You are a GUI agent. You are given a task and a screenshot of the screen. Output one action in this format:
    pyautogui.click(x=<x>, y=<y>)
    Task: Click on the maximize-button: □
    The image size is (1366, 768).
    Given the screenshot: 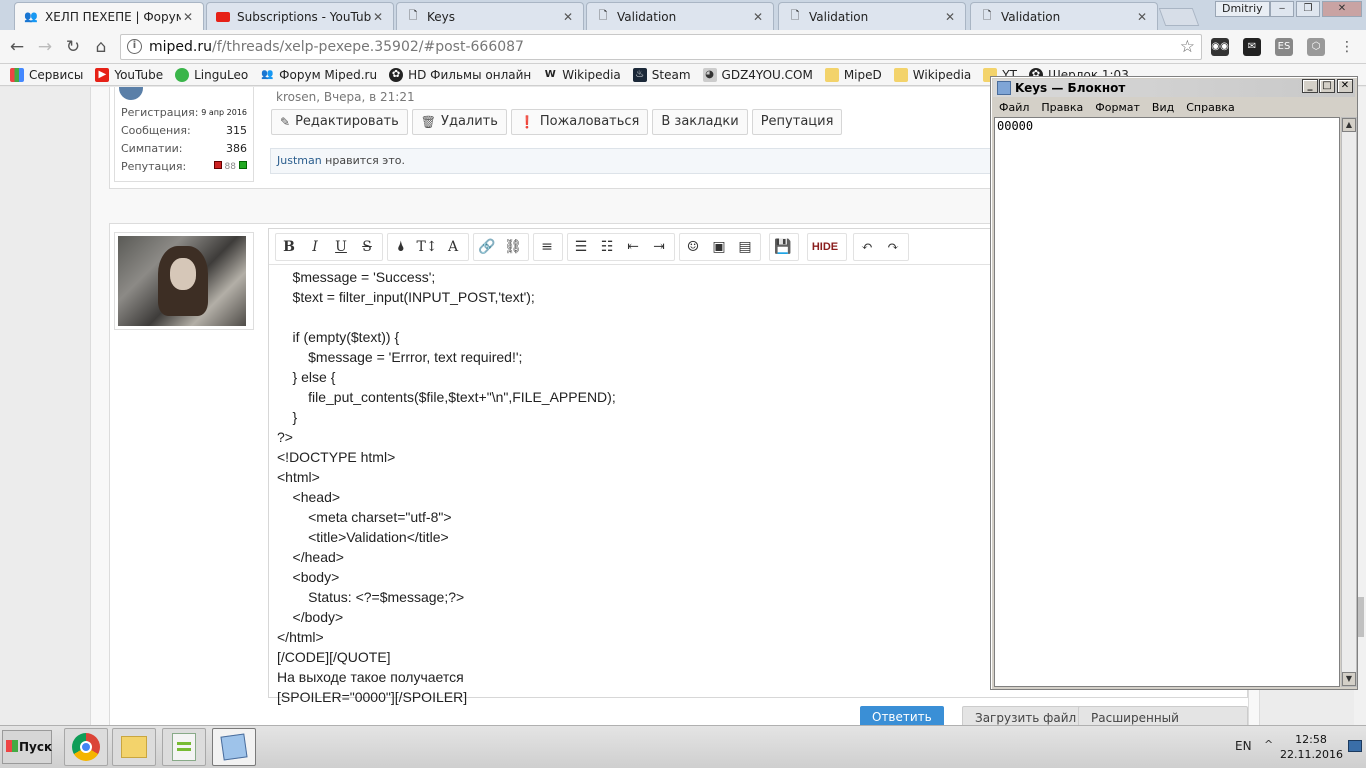 What is the action you would take?
    pyautogui.click(x=1327, y=86)
    